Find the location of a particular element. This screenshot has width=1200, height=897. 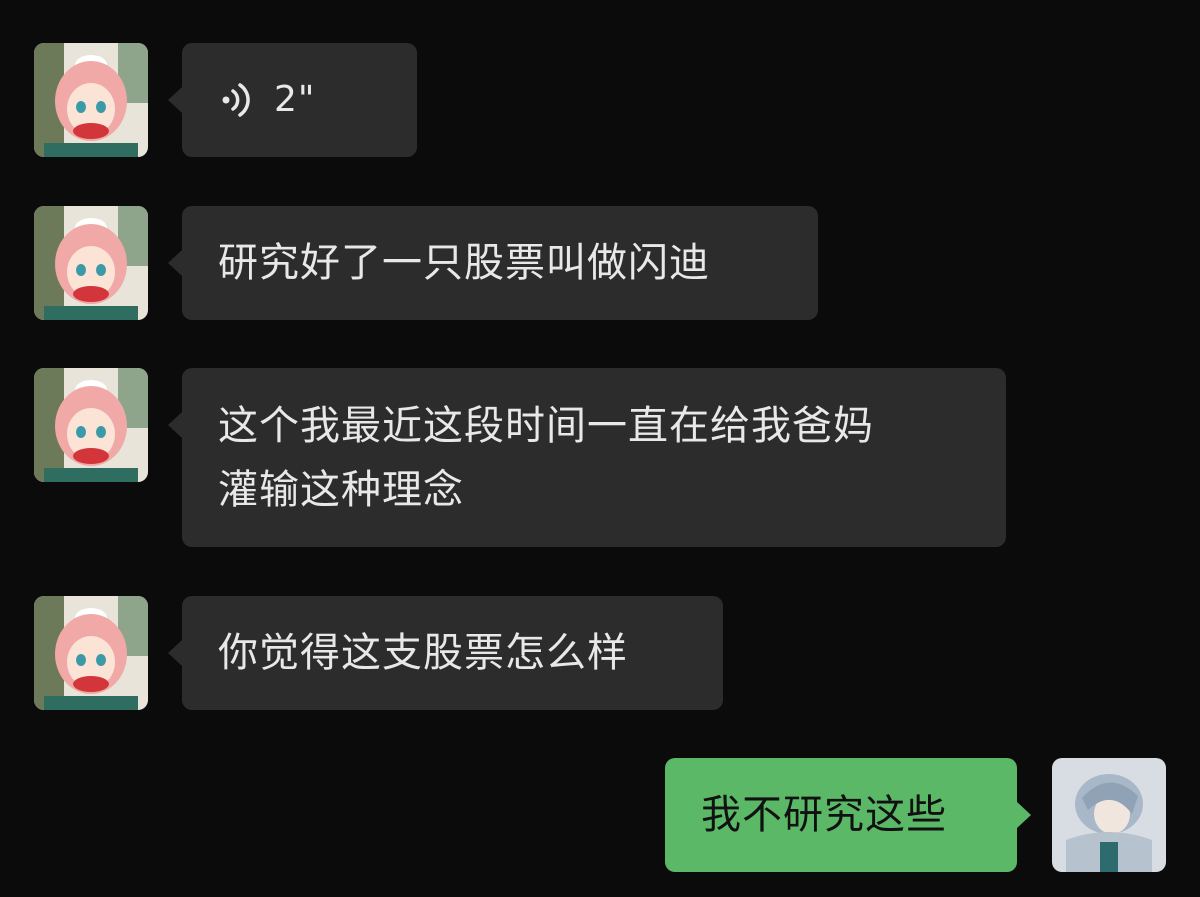

voice-duration: 2" is located at coordinates (295, 99).